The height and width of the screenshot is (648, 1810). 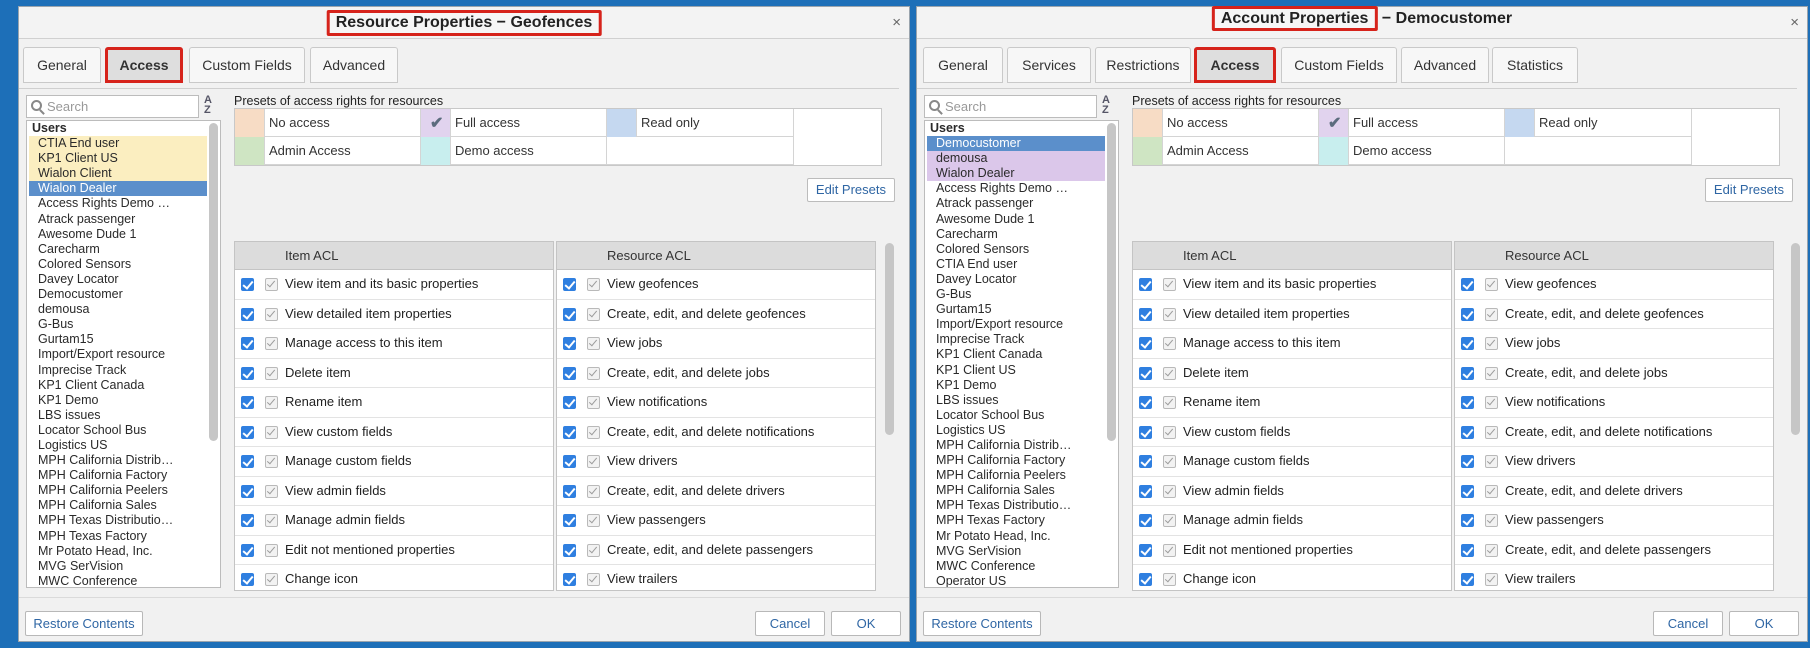 I want to click on close-icon: ×, so click(x=896, y=22).